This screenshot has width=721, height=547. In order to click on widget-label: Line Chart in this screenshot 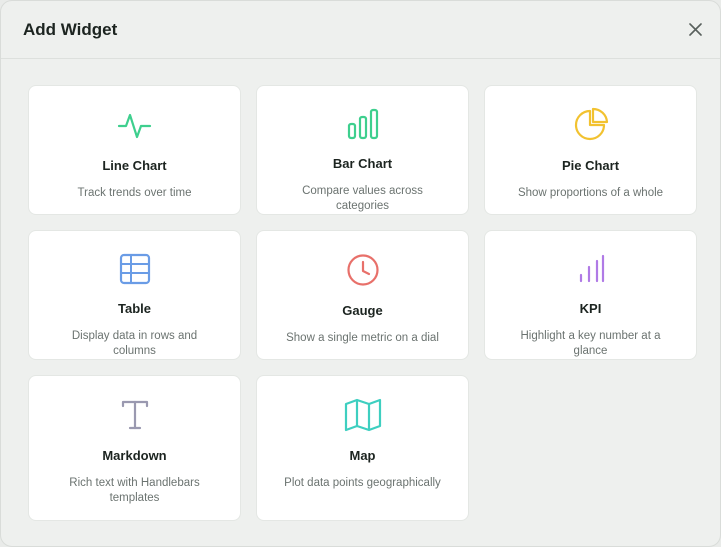, I will do `click(134, 165)`.